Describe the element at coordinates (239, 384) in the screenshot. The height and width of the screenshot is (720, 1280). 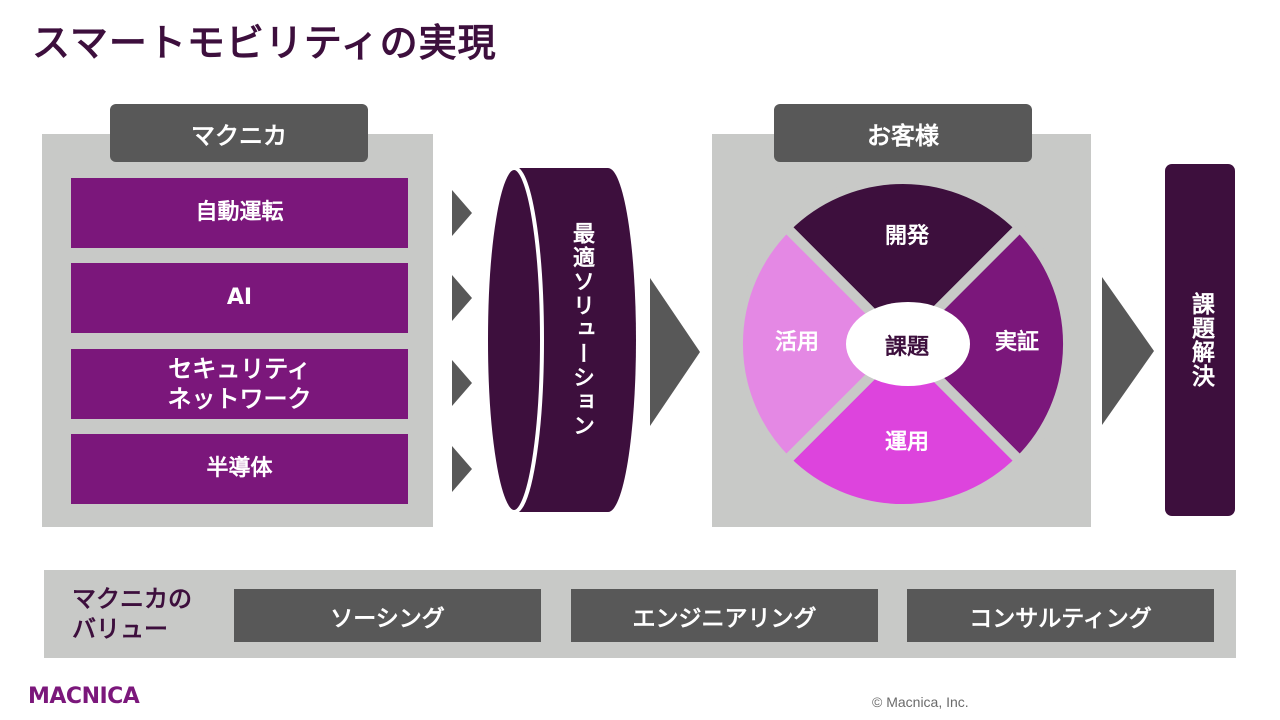
I see `tech-security-network: セキュリティ ネットワーク` at that location.